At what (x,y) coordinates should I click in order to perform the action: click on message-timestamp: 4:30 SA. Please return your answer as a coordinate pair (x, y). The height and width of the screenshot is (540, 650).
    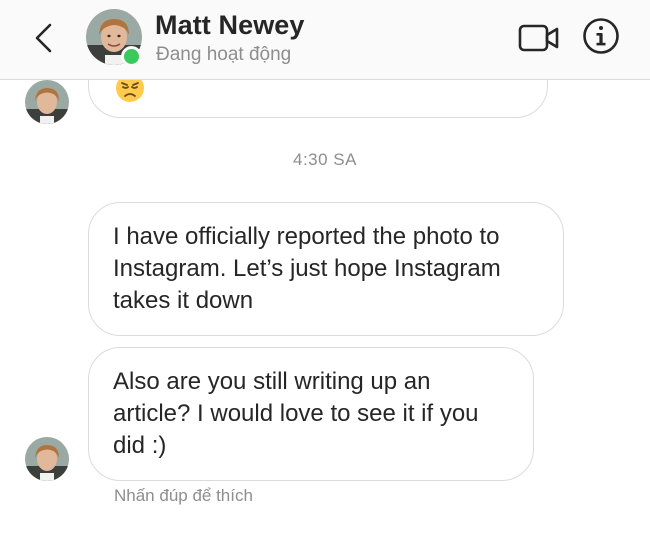
    Looking at the image, I should click on (325, 159).